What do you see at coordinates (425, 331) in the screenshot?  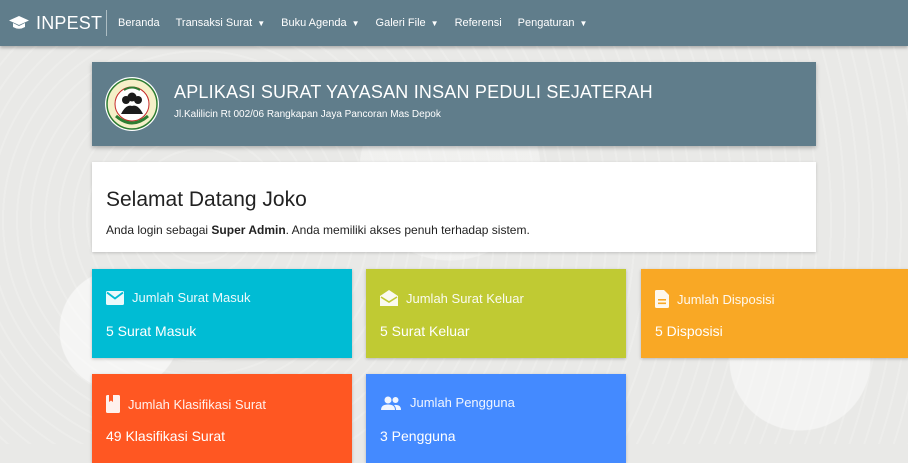 I see `card-value: 5 Surat Keluar` at bounding box center [425, 331].